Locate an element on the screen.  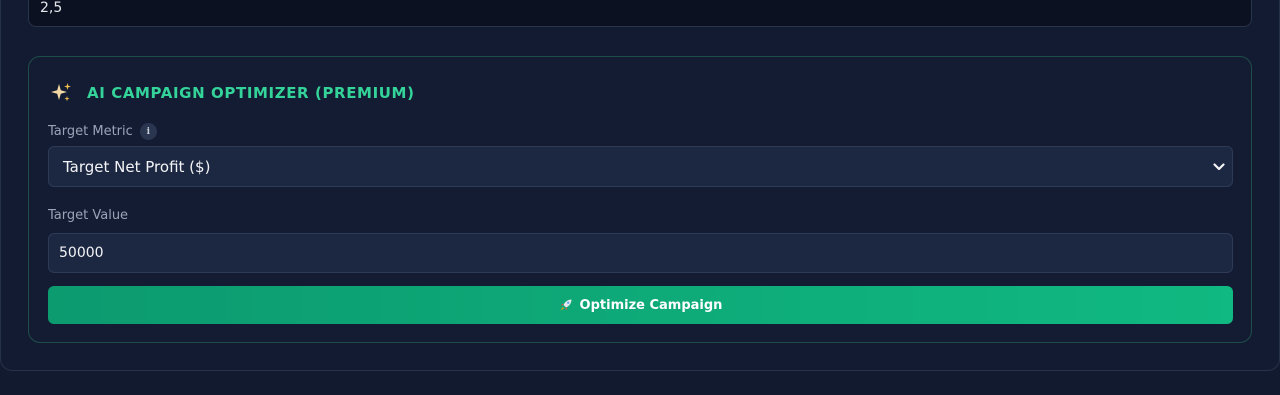
target-metric-label: Target Metric i is located at coordinates (102, 131).